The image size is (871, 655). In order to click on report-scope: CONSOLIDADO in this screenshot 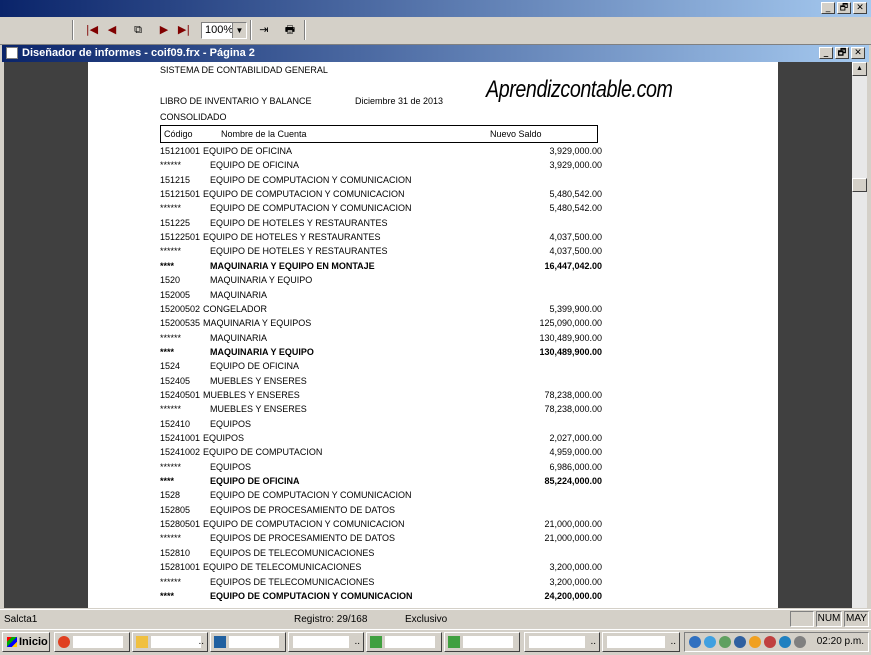, I will do `click(193, 117)`.